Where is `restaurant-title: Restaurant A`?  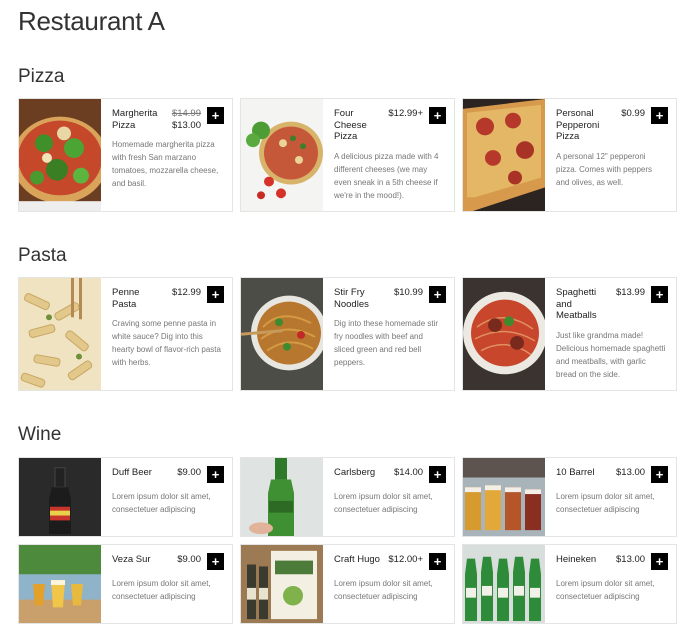
restaurant-title: Restaurant A is located at coordinates (91, 21).